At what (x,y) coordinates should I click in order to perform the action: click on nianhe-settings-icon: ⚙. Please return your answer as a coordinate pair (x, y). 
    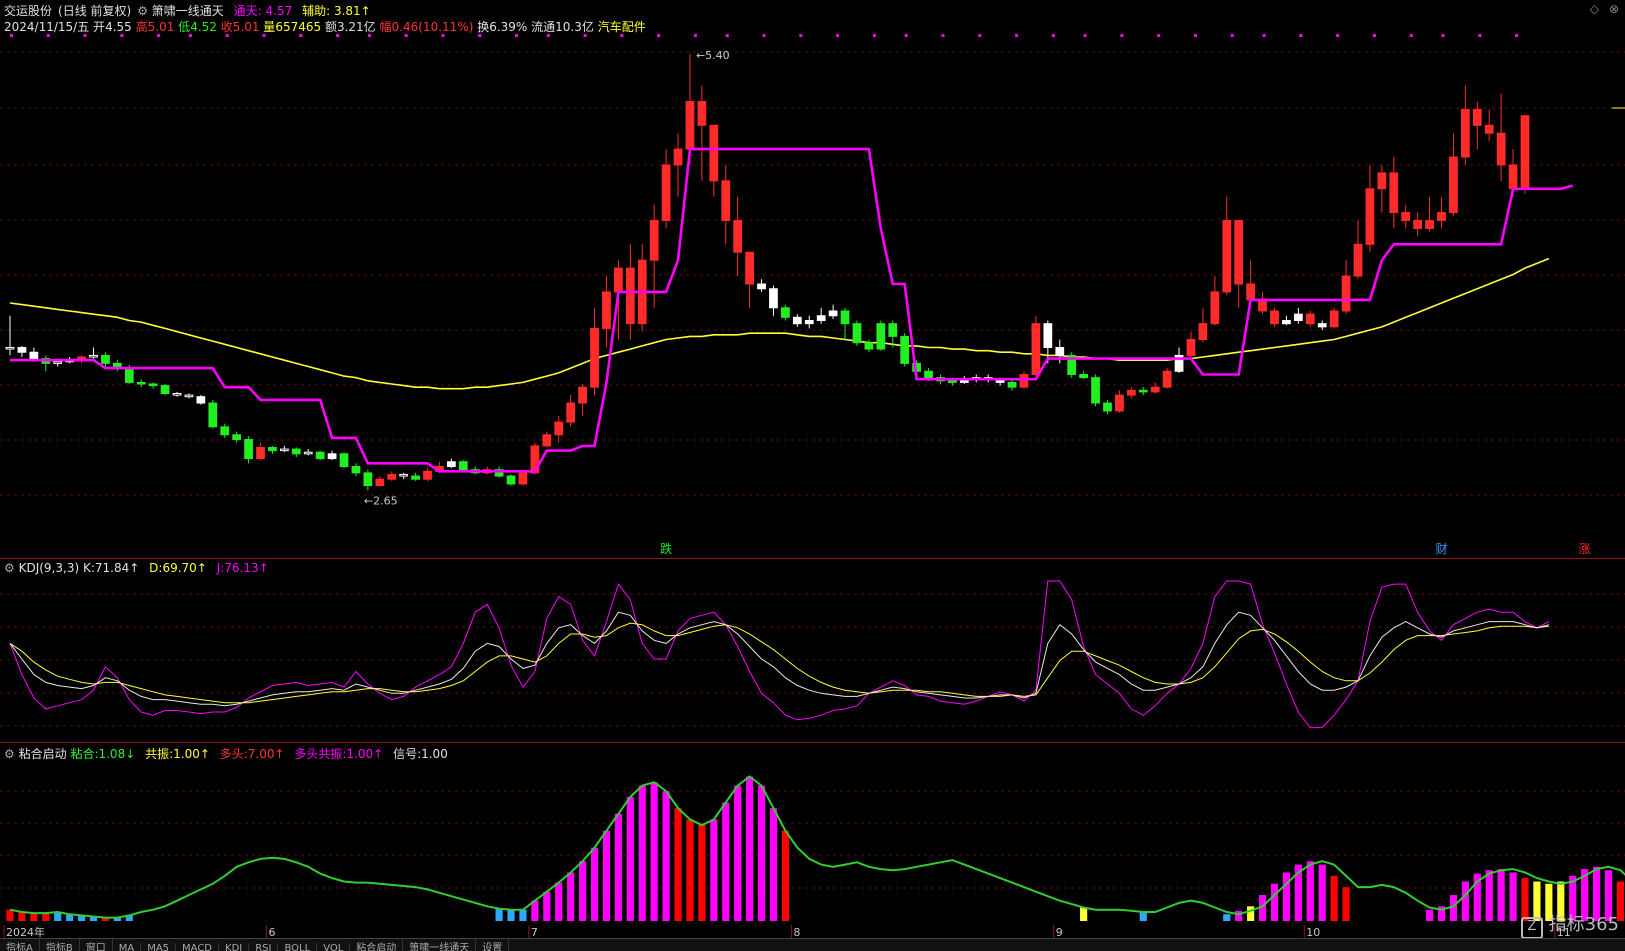
    Looking at the image, I should click on (9, 754).